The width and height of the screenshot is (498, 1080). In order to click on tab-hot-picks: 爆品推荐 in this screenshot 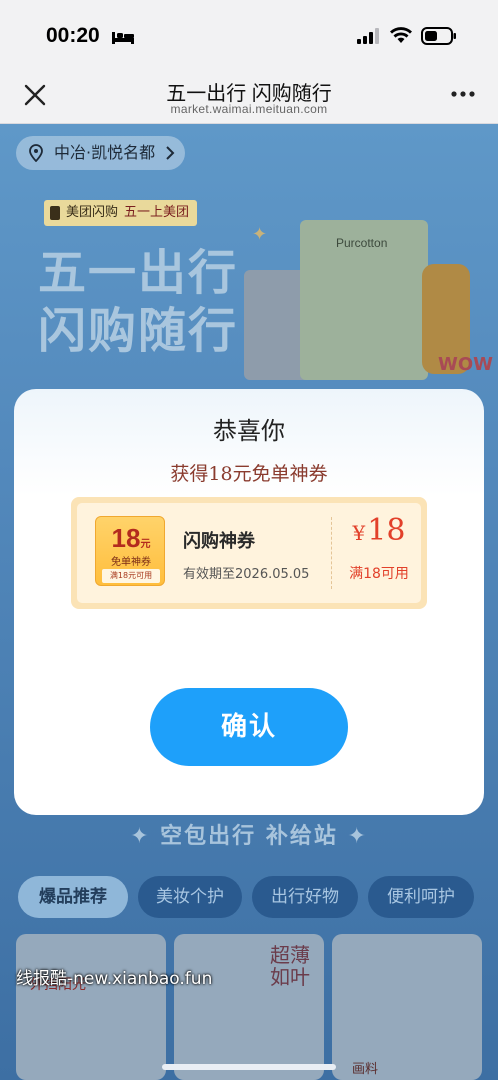, I will do `click(73, 897)`.